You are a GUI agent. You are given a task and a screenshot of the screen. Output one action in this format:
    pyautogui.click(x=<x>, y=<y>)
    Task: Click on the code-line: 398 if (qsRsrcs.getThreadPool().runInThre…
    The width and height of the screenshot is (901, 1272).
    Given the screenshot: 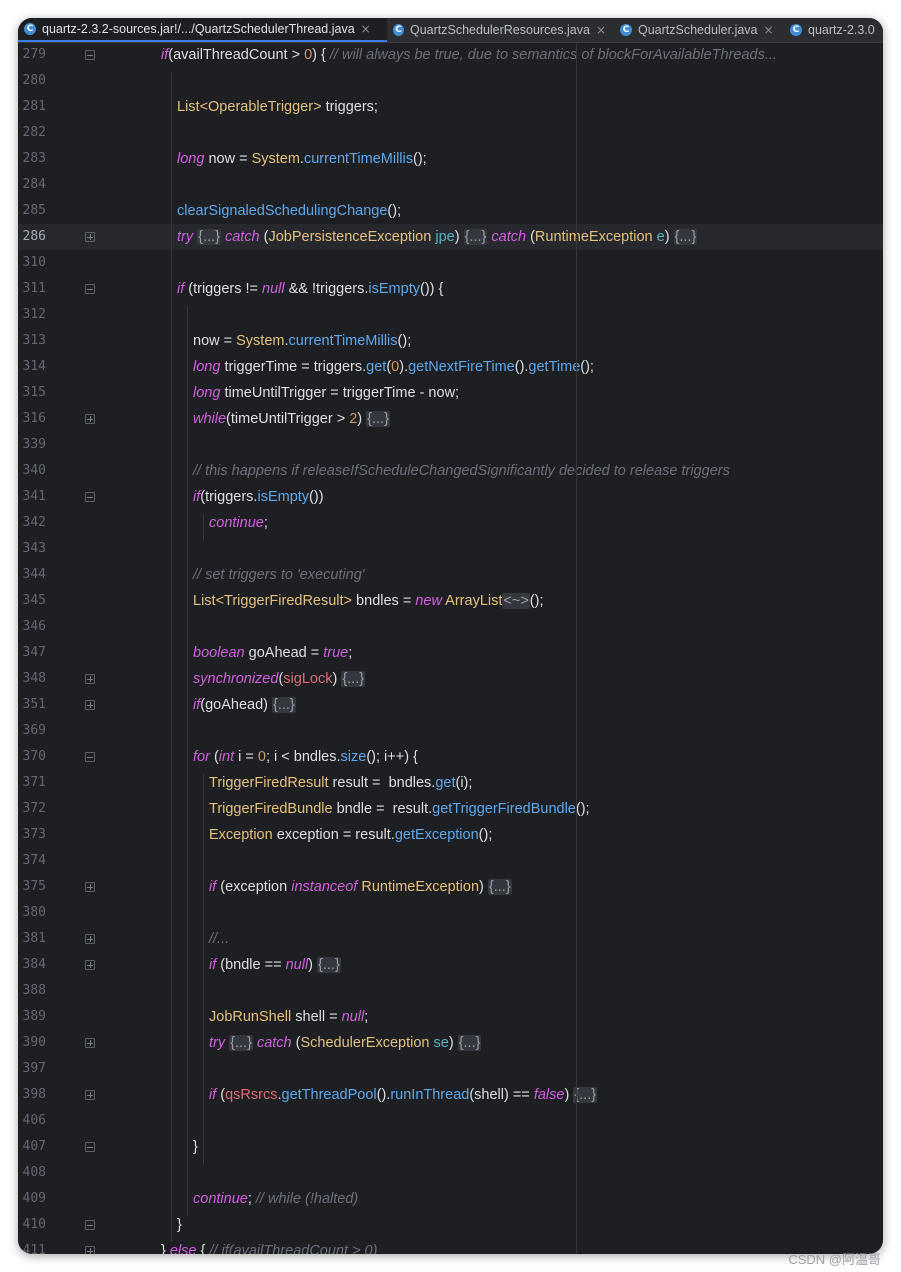 What is the action you would take?
    pyautogui.click(x=450, y=1095)
    